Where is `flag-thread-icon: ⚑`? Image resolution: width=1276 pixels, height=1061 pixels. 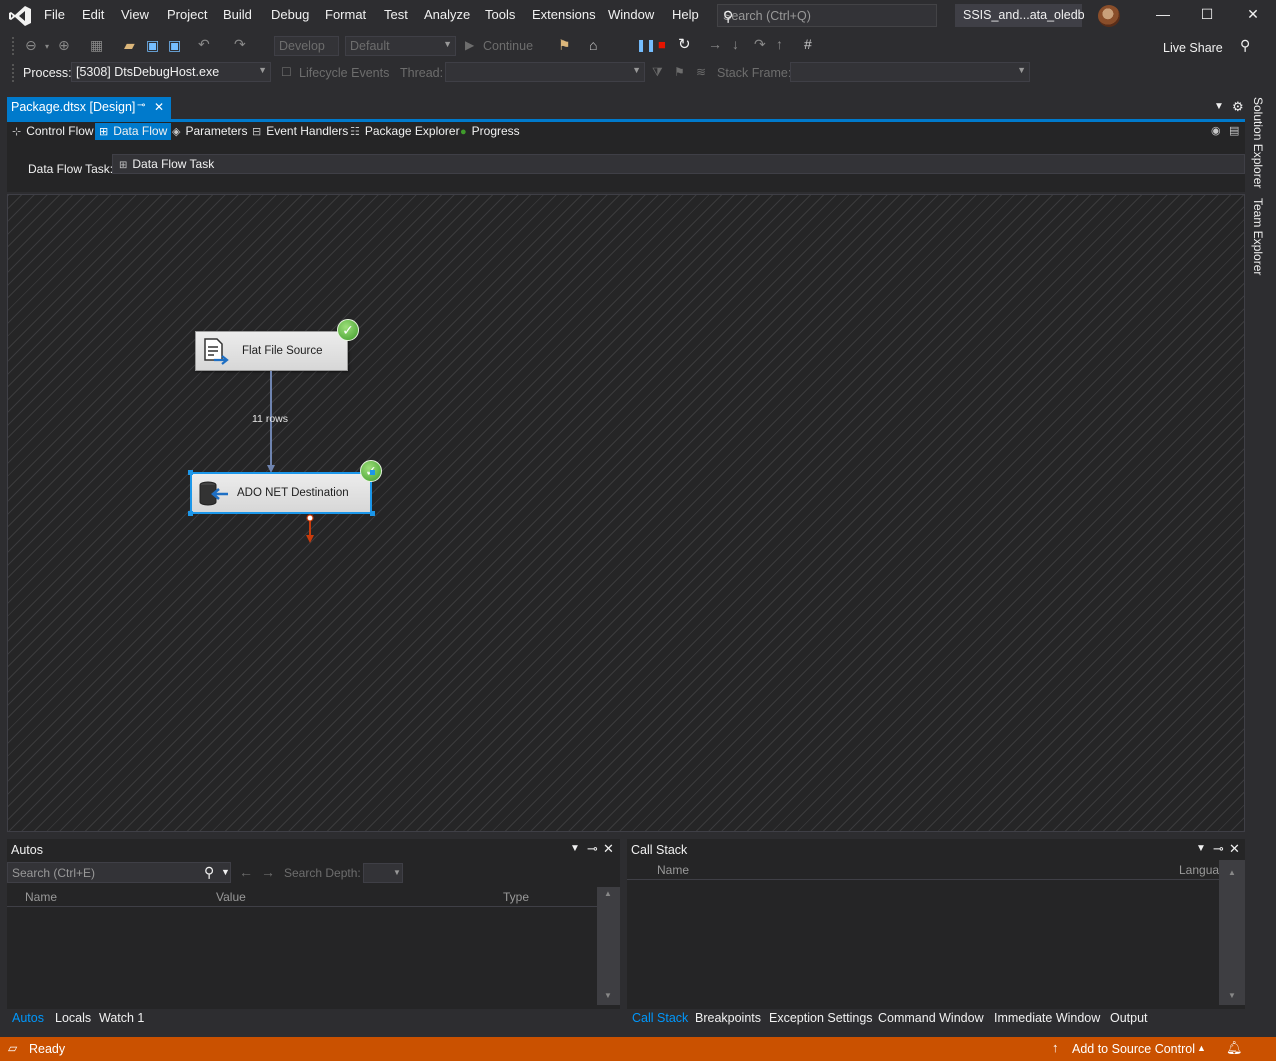 flag-thread-icon: ⚑ is located at coordinates (679, 72).